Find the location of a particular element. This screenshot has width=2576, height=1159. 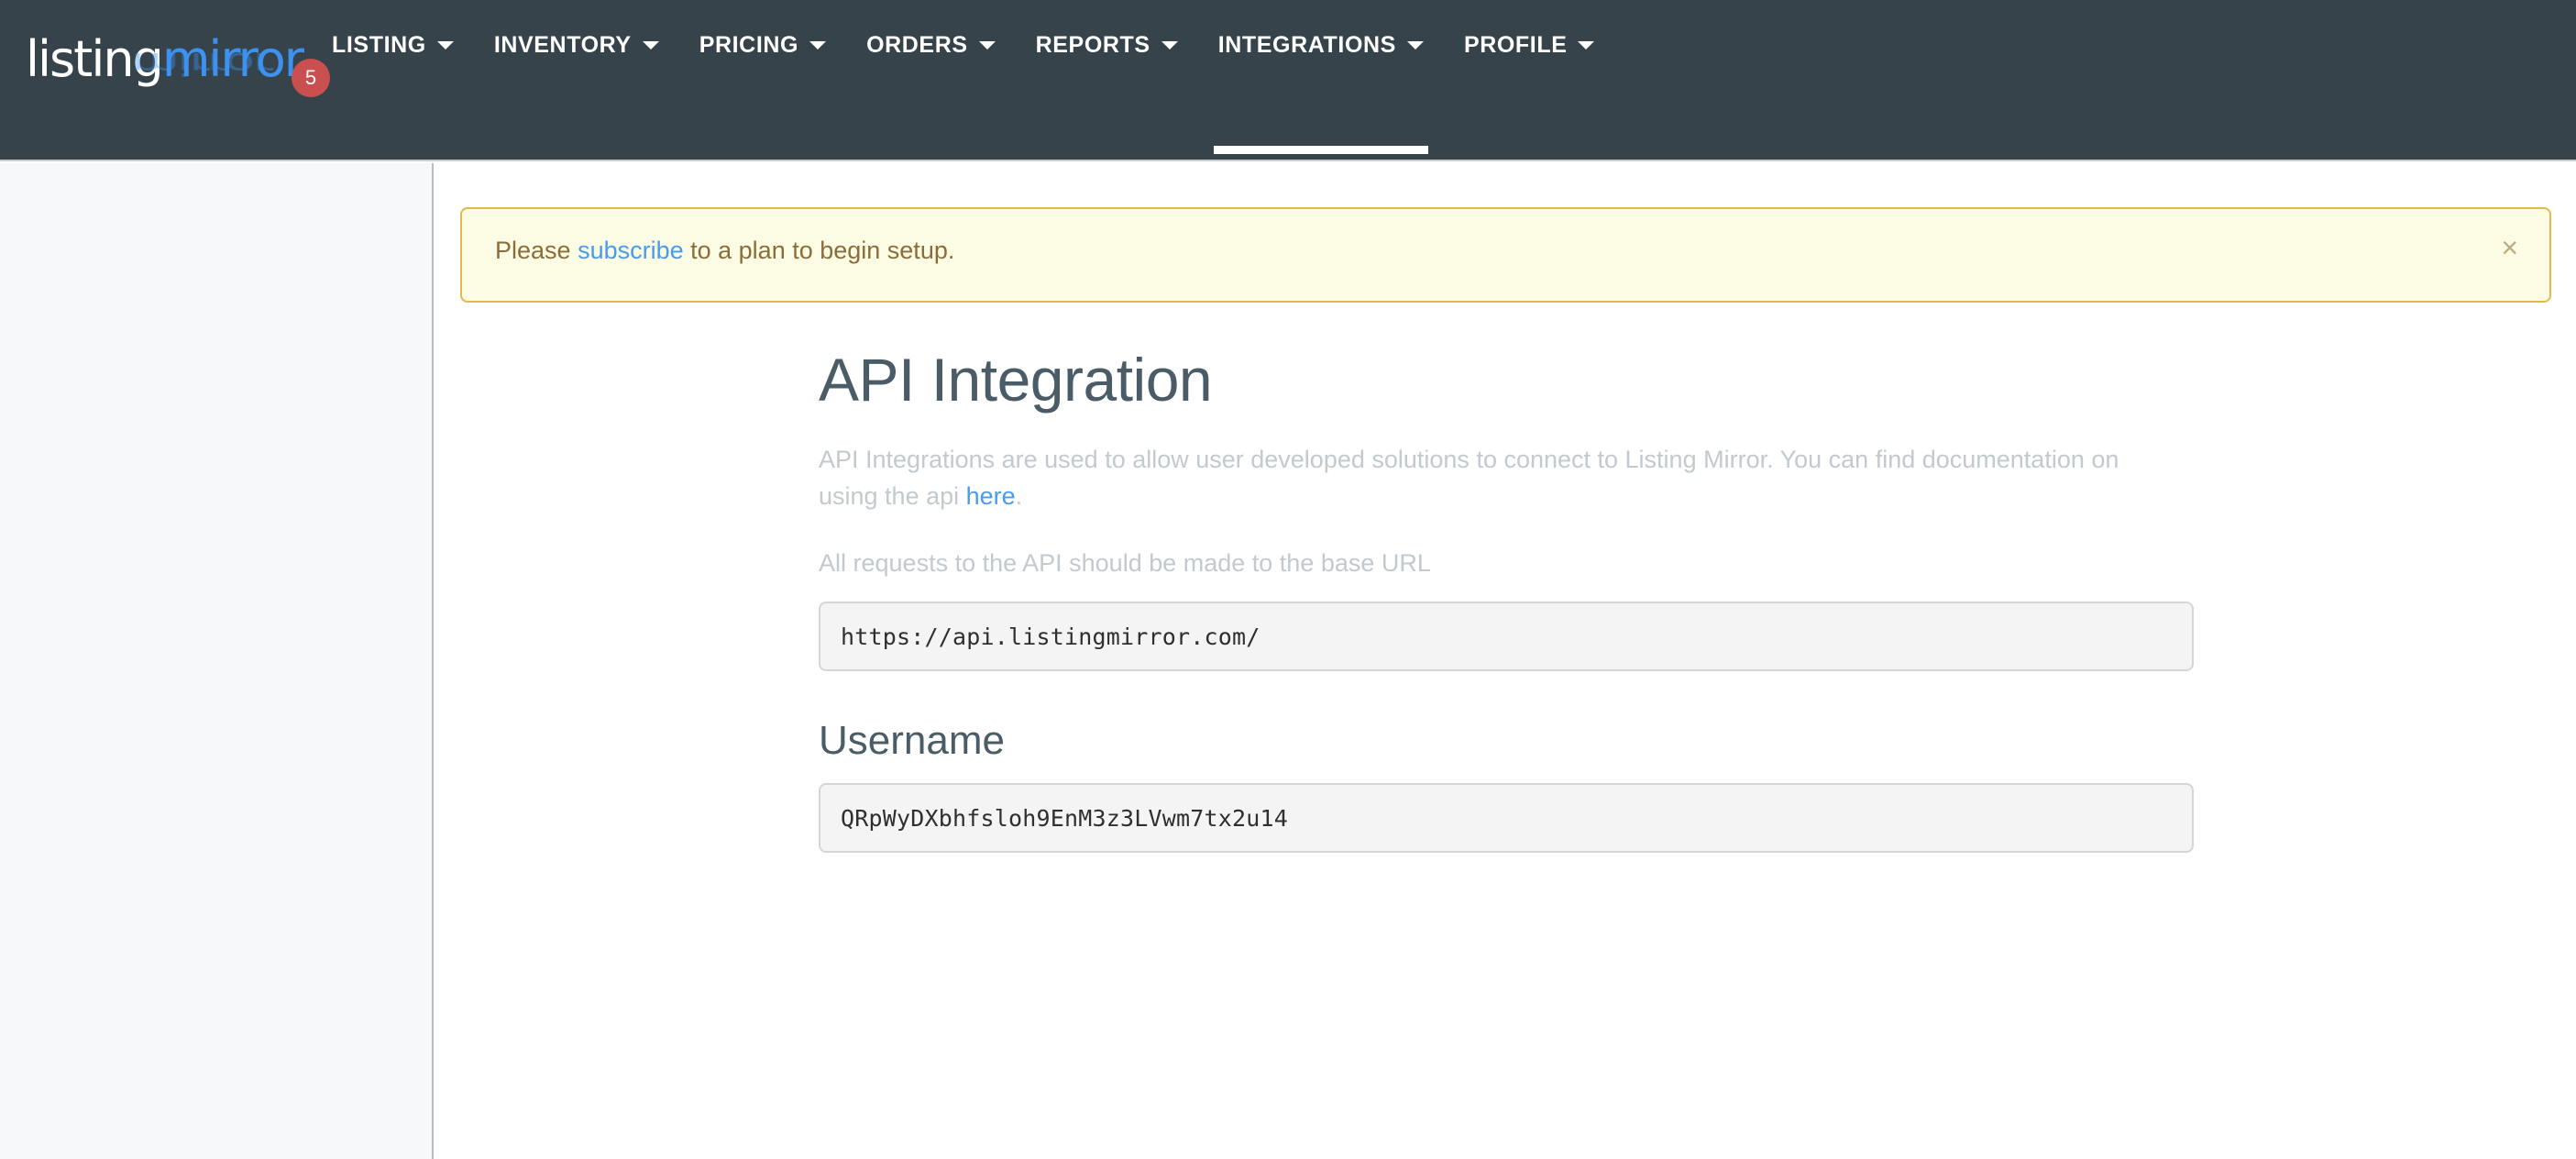

nav-link-listing: LISTING is located at coordinates (393, 45).